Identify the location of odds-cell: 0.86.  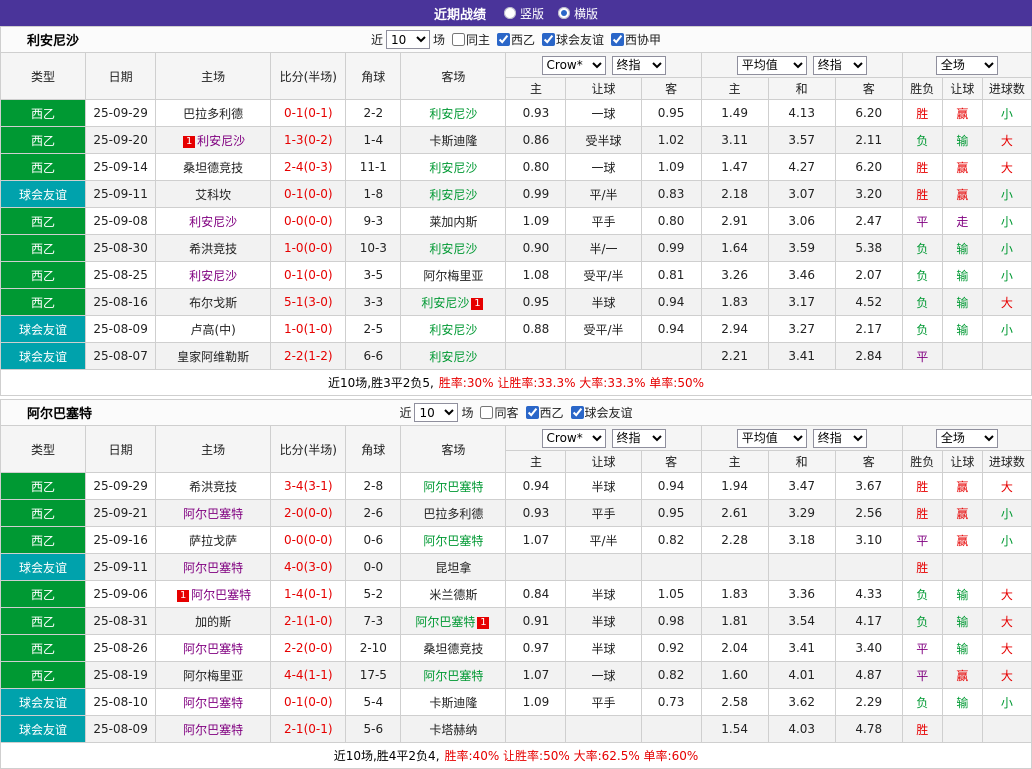
(536, 140).